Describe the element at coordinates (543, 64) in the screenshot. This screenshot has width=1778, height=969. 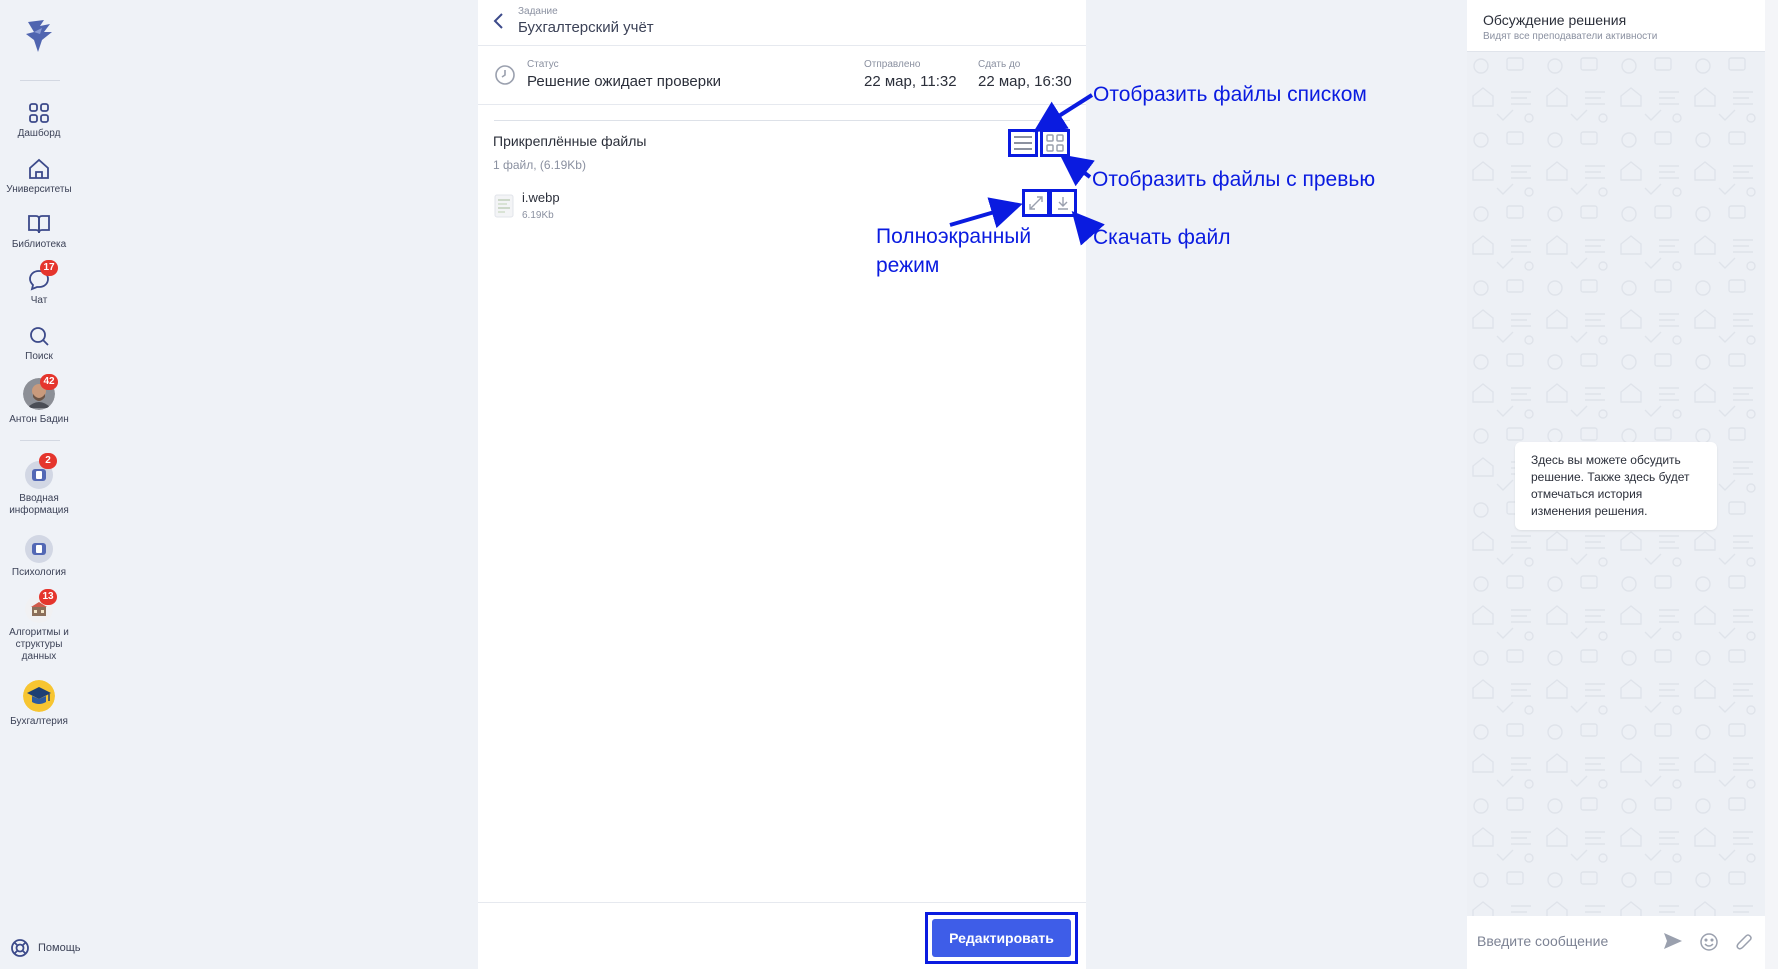
I see `status-label: Статус` at that location.